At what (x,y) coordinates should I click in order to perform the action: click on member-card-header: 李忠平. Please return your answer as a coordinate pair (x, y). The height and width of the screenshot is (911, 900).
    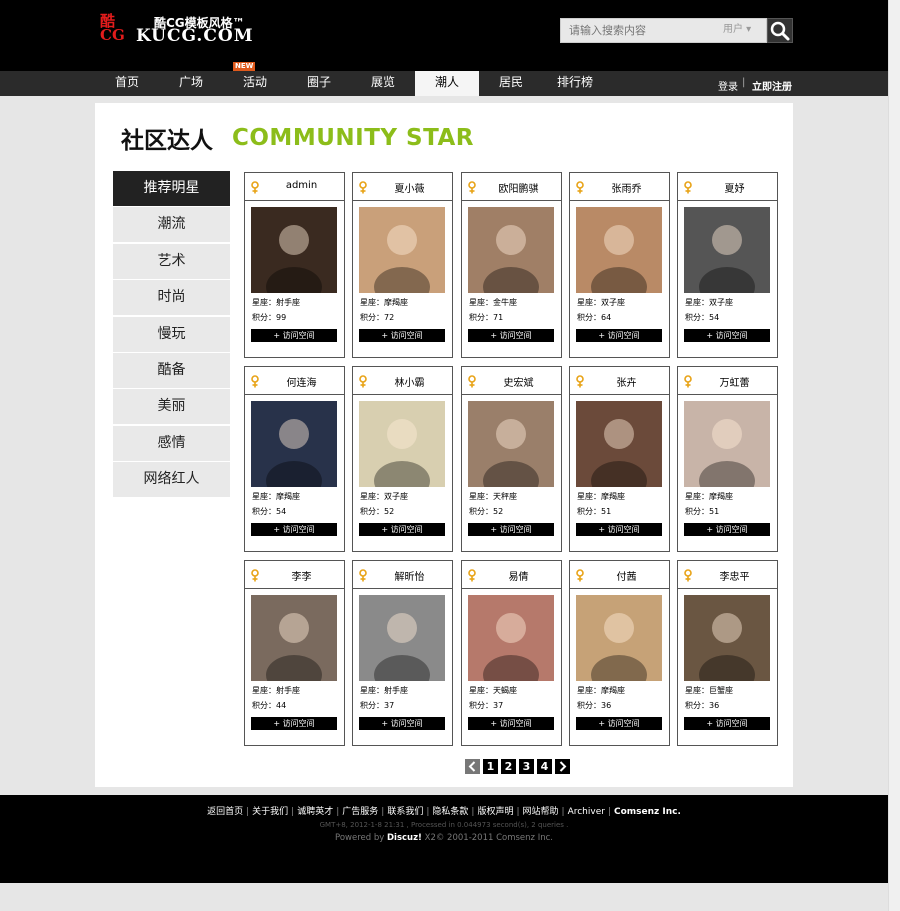
    Looking at the image, I should click on (727, 575).